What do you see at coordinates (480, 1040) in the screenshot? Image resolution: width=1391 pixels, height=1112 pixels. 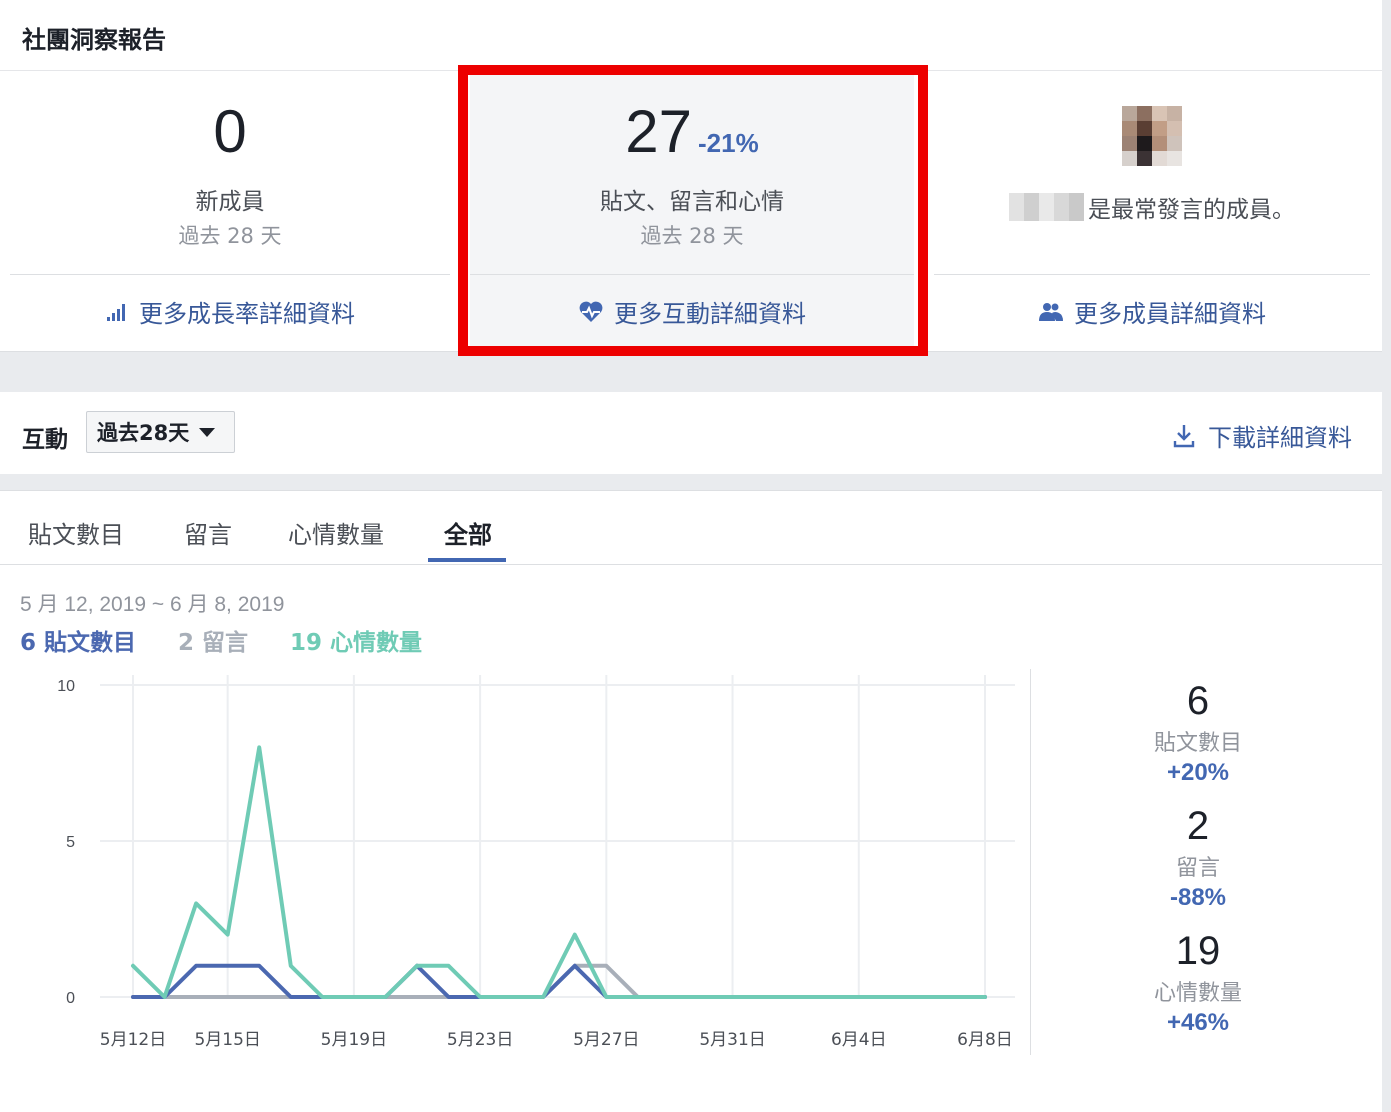 I see `x-tick-label: 5月23日` at bounding box center [480, 1040].